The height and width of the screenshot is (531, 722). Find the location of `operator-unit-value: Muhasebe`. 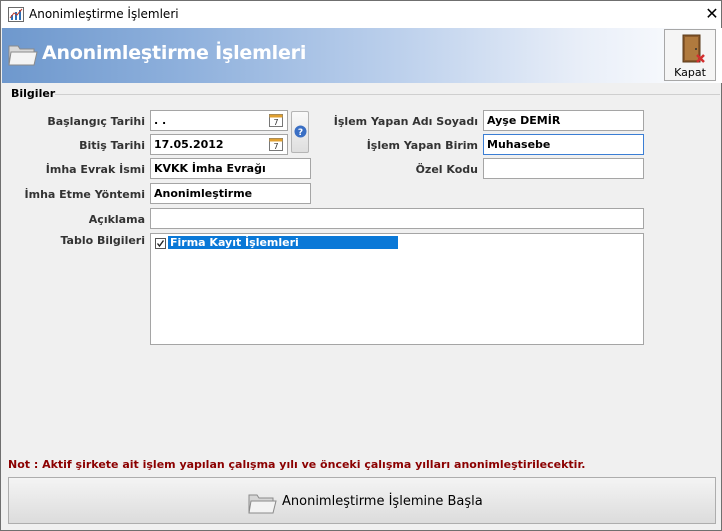

operator-unit-value: Muhasebe is located at coordinates (519, 144).